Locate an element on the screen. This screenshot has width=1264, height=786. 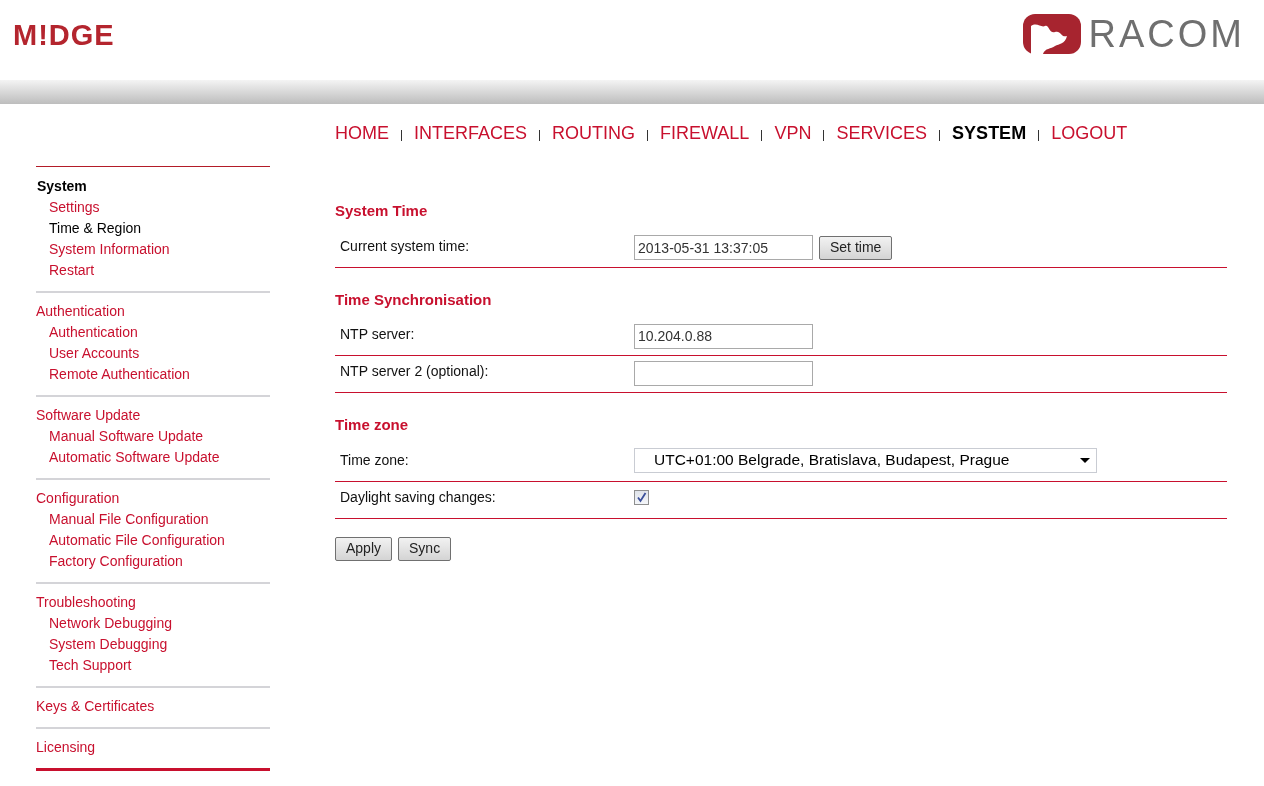
text-field: 10.204.0.88 is located at coordinates (723, 336).